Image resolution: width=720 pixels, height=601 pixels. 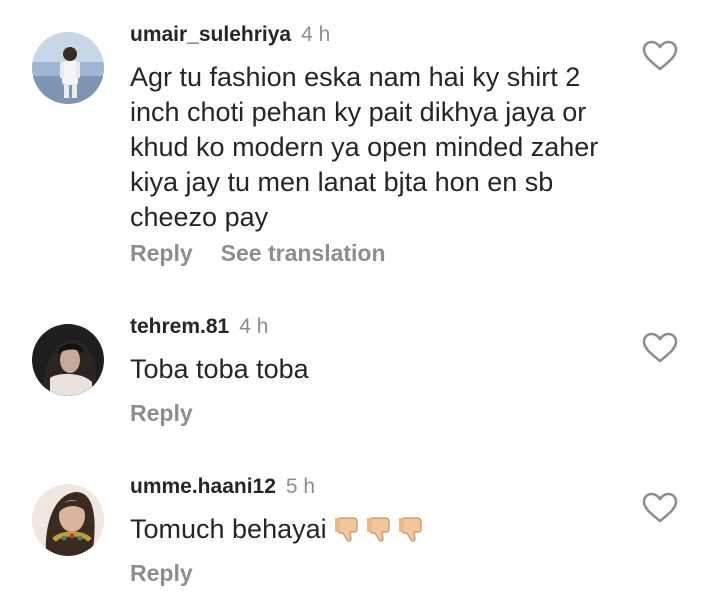 I want to click on comment-meta: umair_sulehriya 4 h, so click(x=230, y=35).